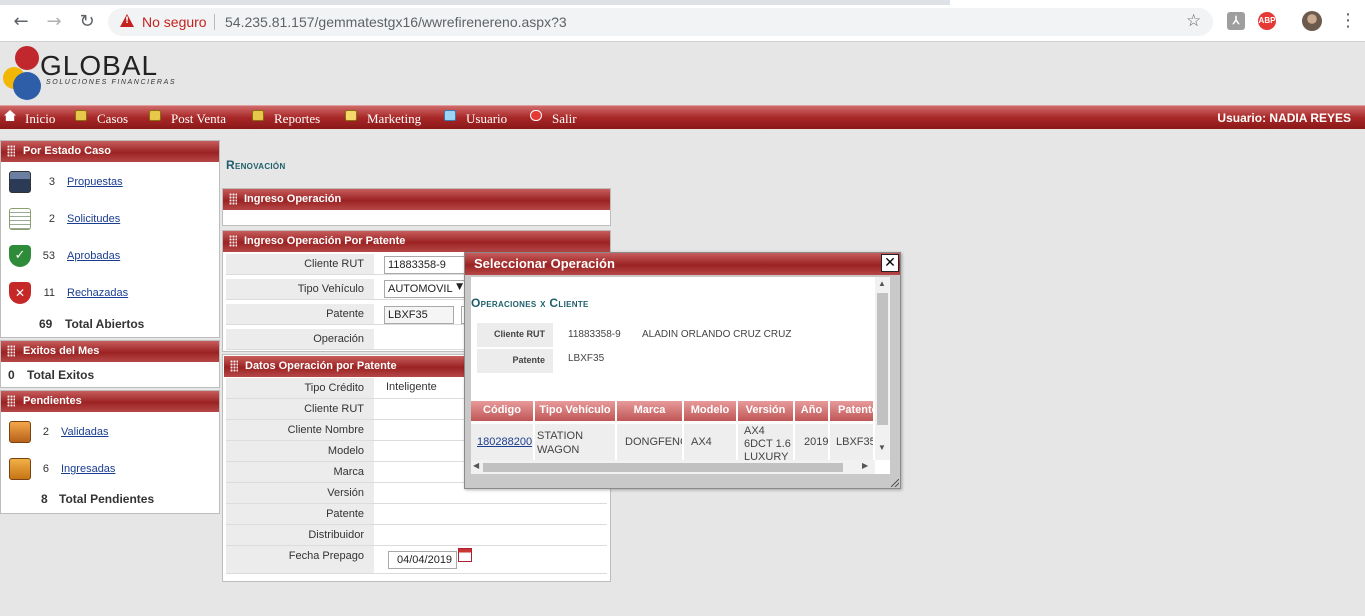 The width and height of the screenshot is (1365, 616). I want to click on menu-item-casos: Casos, so click(112, 119).